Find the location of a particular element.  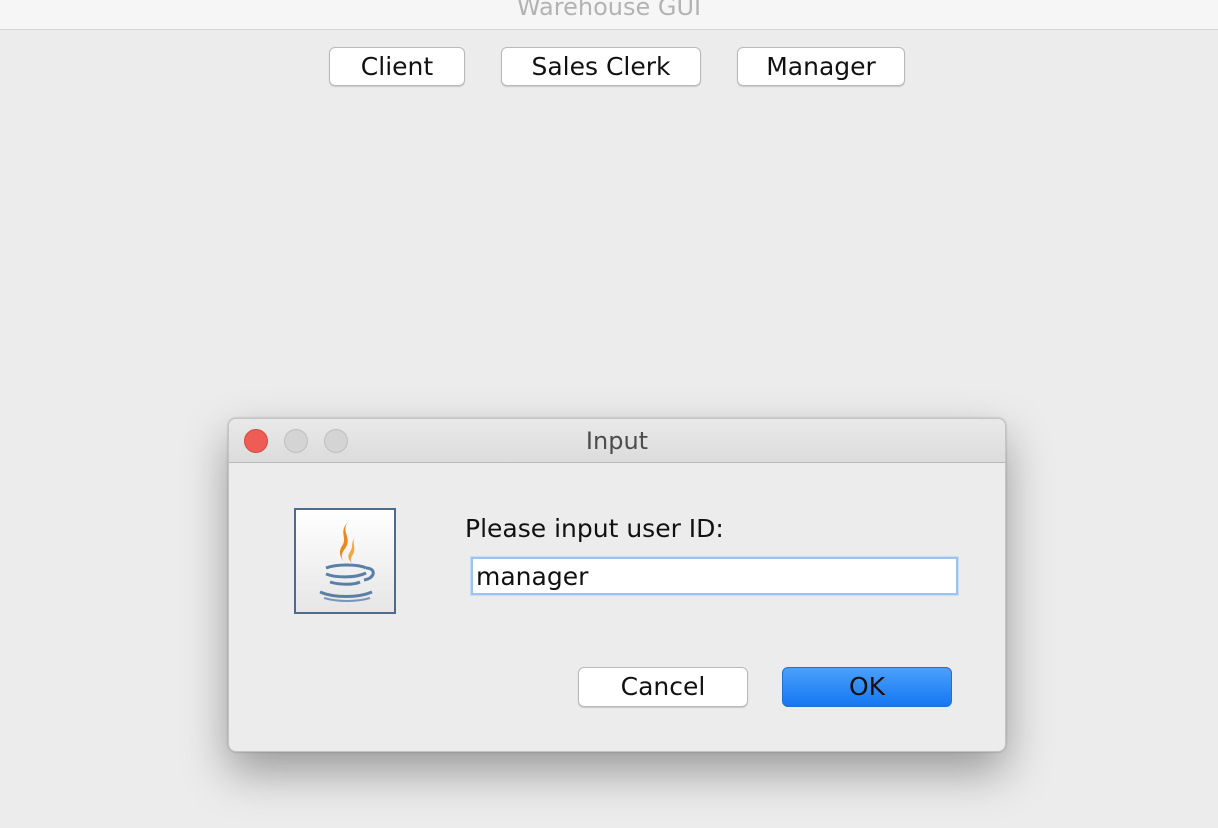

sales-clerk-button: Sales Clerk is located at coordinates (601, 66).